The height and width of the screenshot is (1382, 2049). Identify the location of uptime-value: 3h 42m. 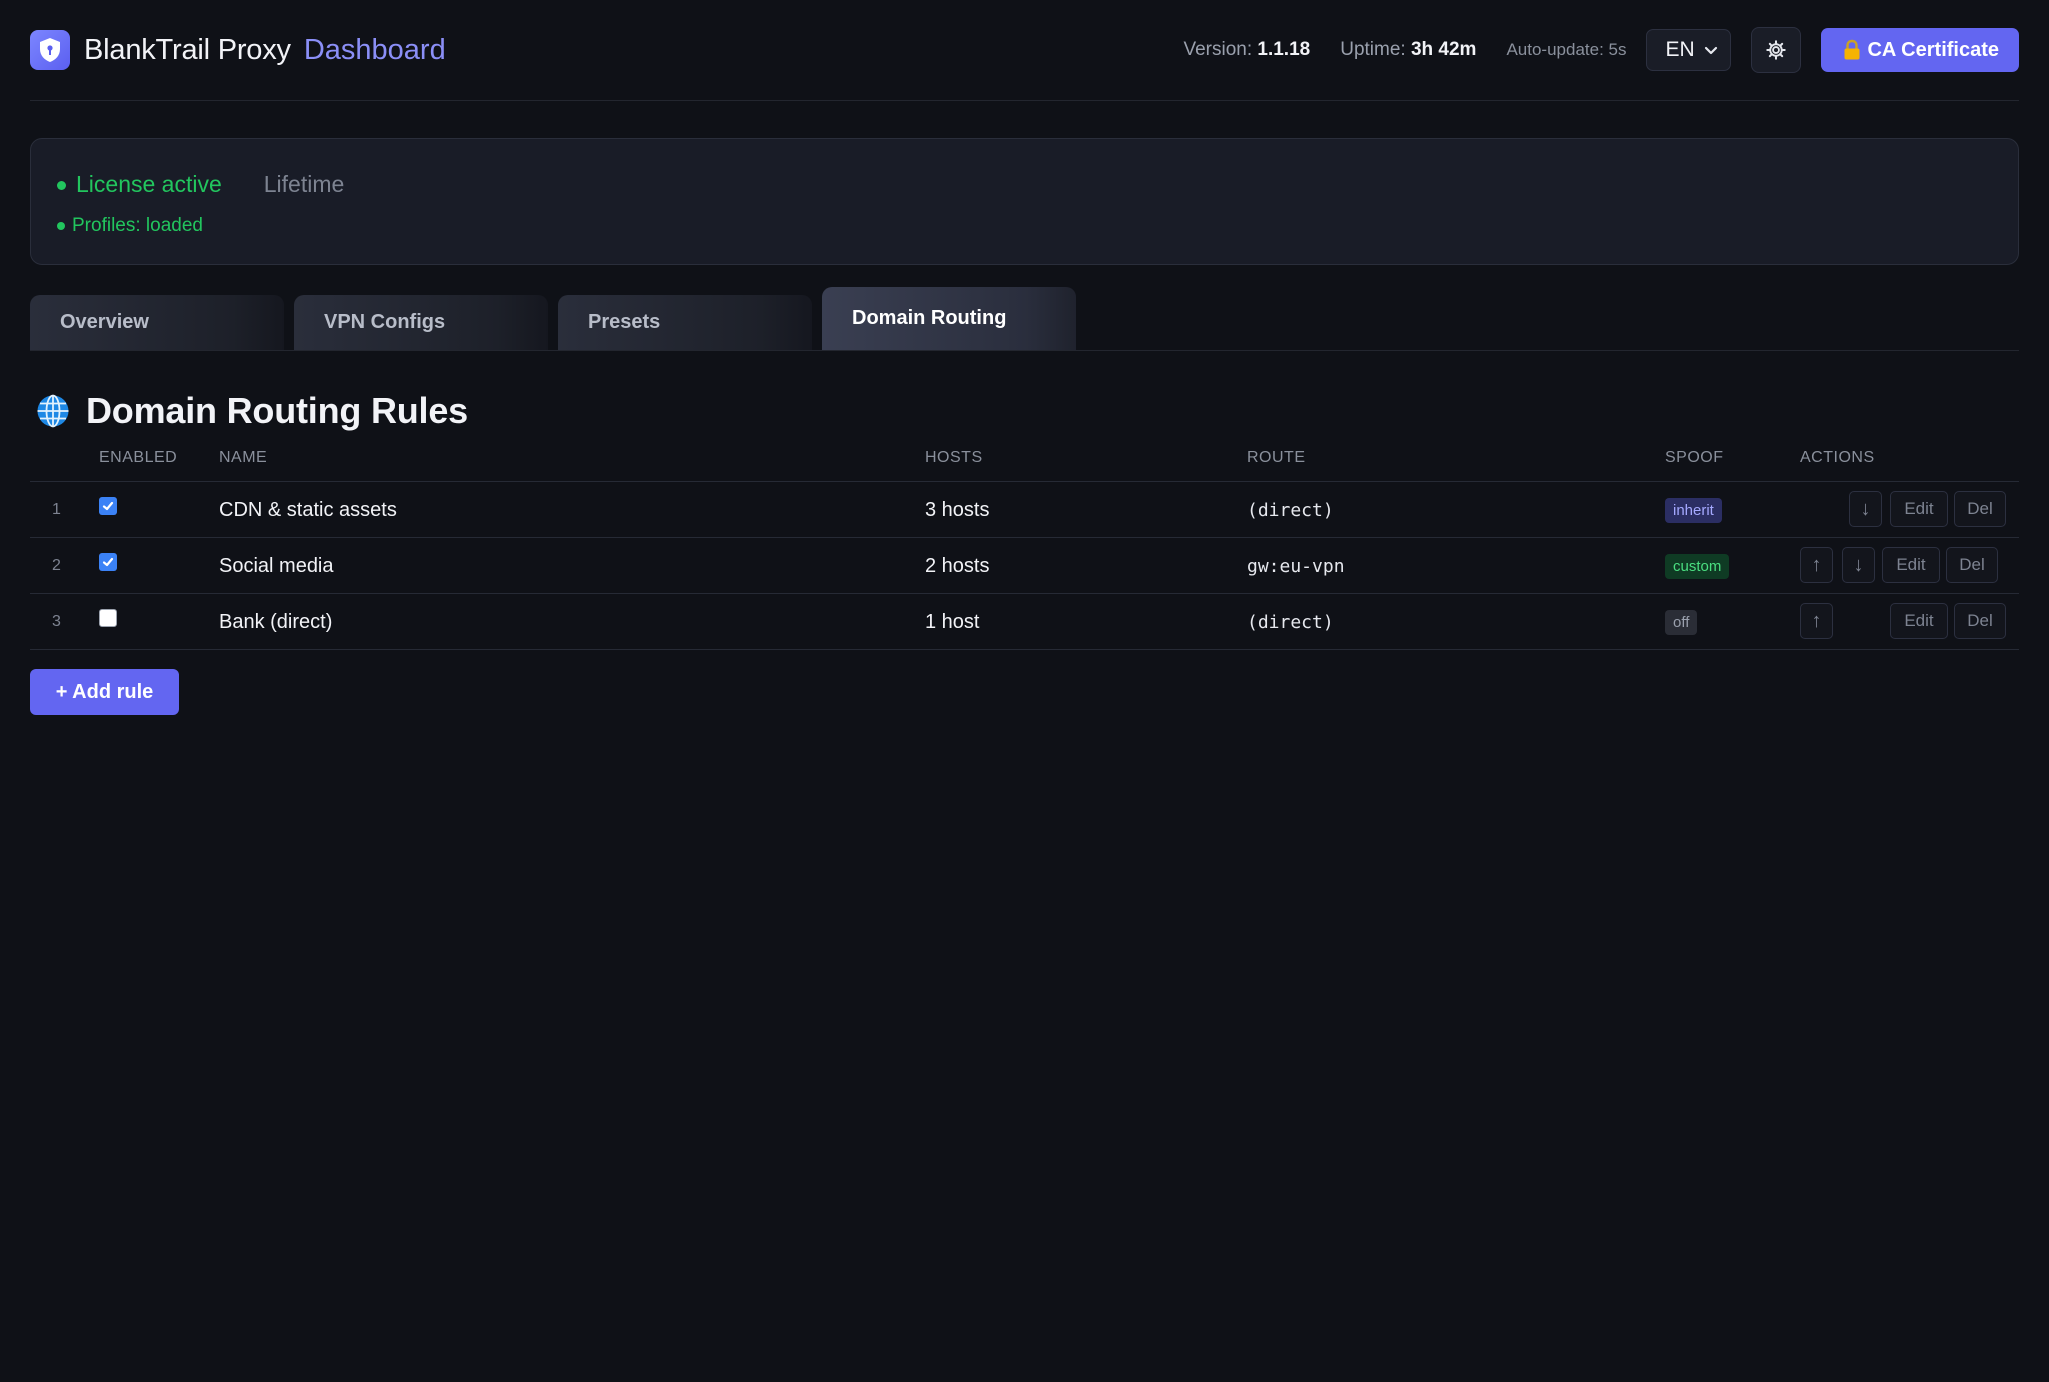
(1443, 49).